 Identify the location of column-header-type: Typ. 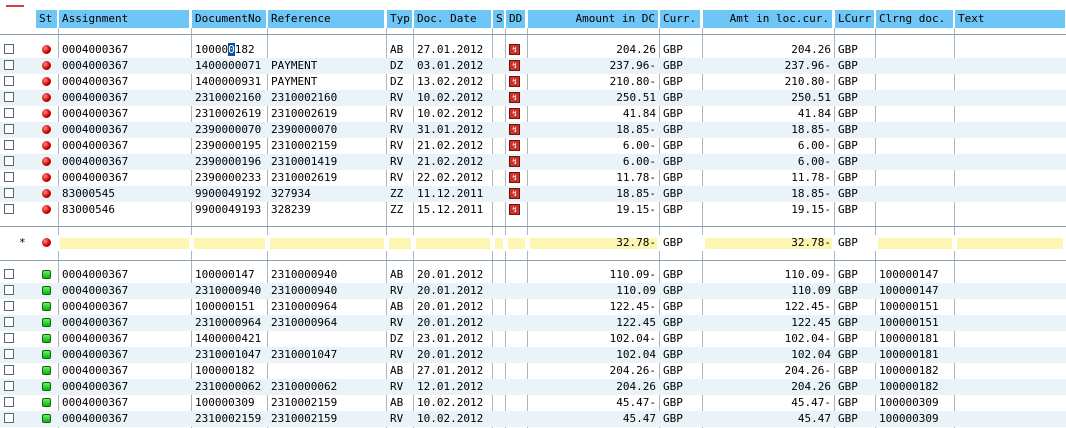
(400, 19).